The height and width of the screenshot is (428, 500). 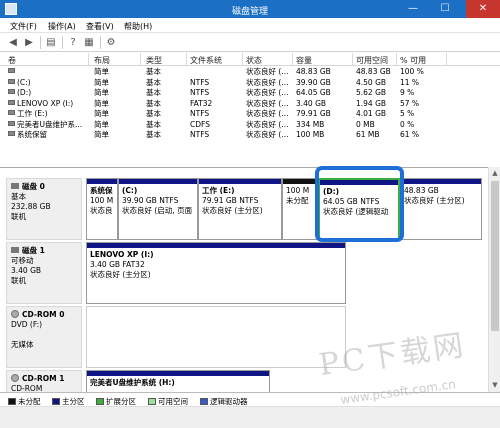 I want to click on maximize-button: ☐, so click(x=445, y=9).